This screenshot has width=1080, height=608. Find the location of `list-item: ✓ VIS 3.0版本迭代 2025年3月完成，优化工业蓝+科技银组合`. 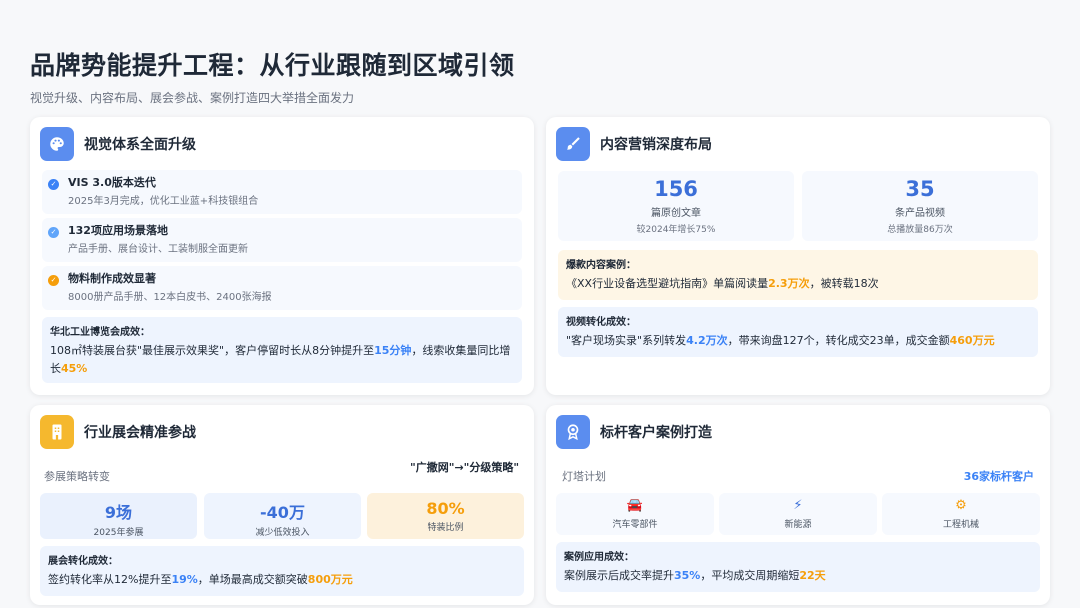

list-item: ✓ VIS 3.0版本迭代 2025年3月完成，优化工业蓝+科技银组合 is located at coordinates (282, 192).